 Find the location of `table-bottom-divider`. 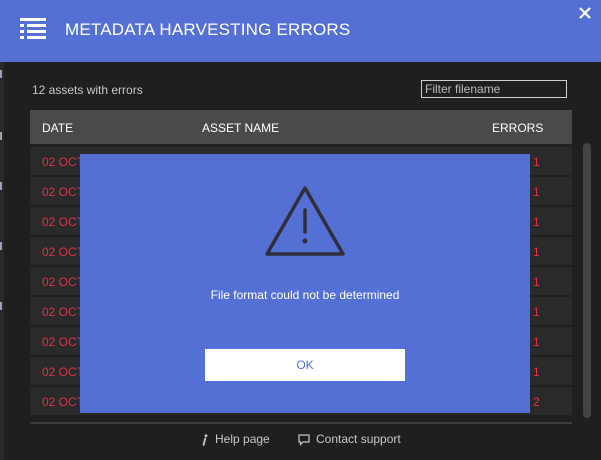

table-bottom-divider is located at coordinates (301, 423).